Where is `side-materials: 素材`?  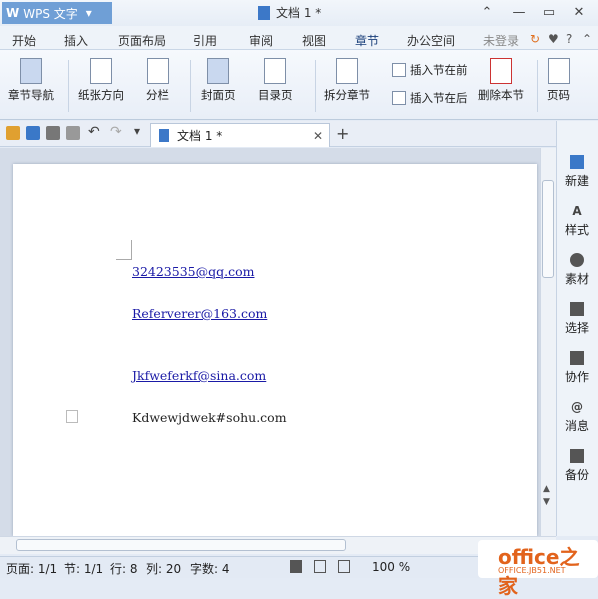
side-materials: 素材 is located at coordinates (577, 270).